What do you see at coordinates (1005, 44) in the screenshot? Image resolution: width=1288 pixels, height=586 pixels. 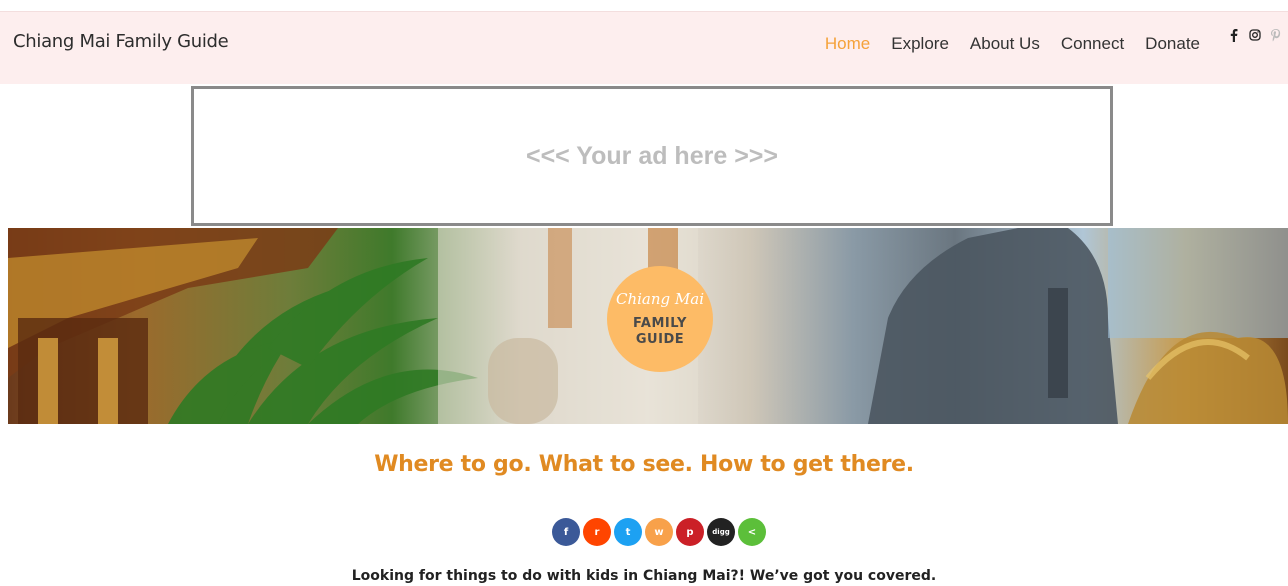 I see `nav-about-us: About Us` at bounding box center [1005, 44].